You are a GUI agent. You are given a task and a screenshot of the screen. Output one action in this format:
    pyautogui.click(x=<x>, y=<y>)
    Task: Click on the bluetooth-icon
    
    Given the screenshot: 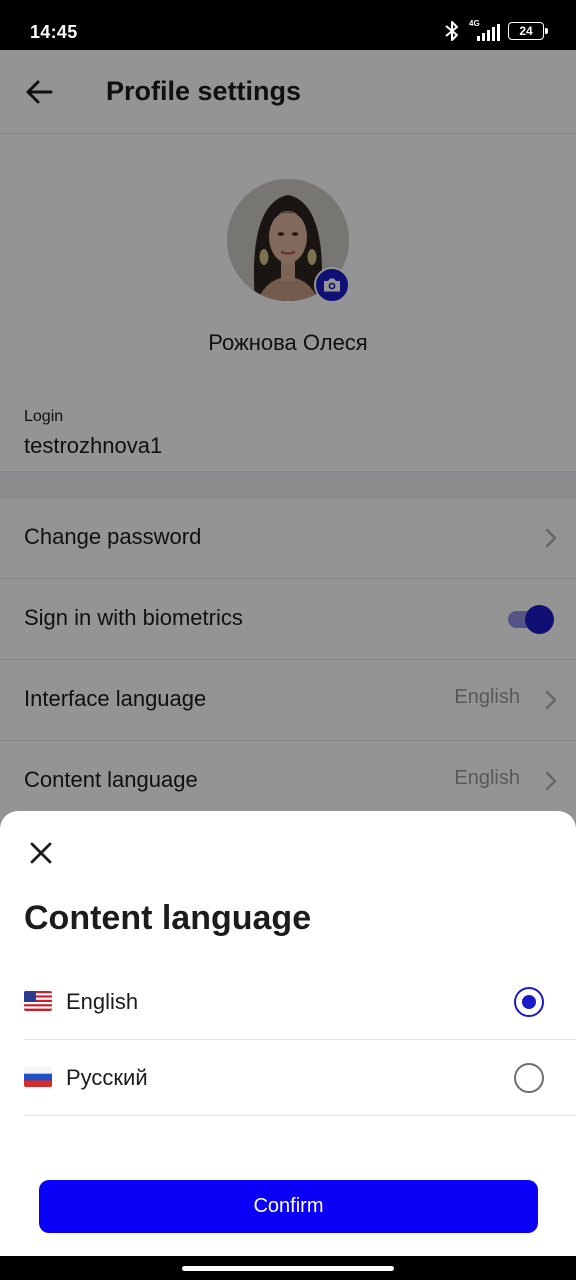 What is the action you would take?
    pyautogui.click(x=451, y=31)
    